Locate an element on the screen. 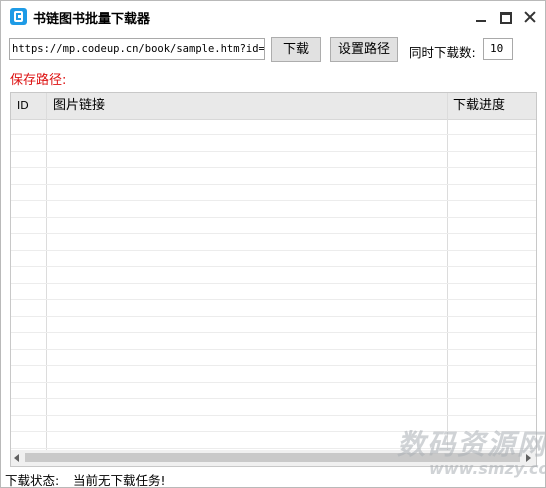 The height and width of the screenshot is (488, 546). concurrent-label: 同时下载数: is located at coordinates (442, 52).